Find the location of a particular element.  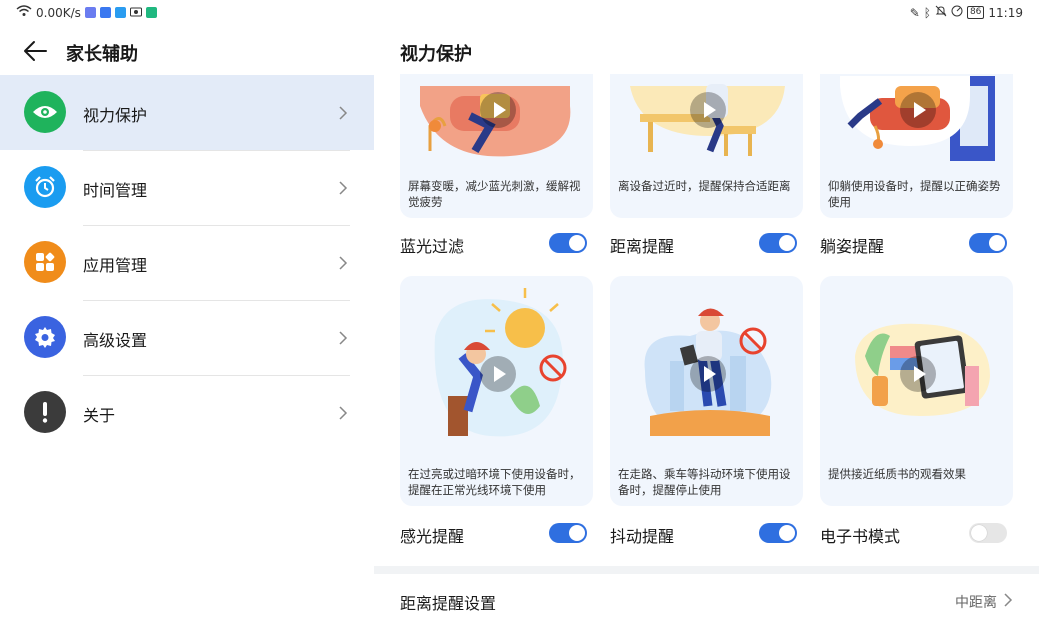

sidebar-item-label: 高级设置 is located at coordinates (115, 340).